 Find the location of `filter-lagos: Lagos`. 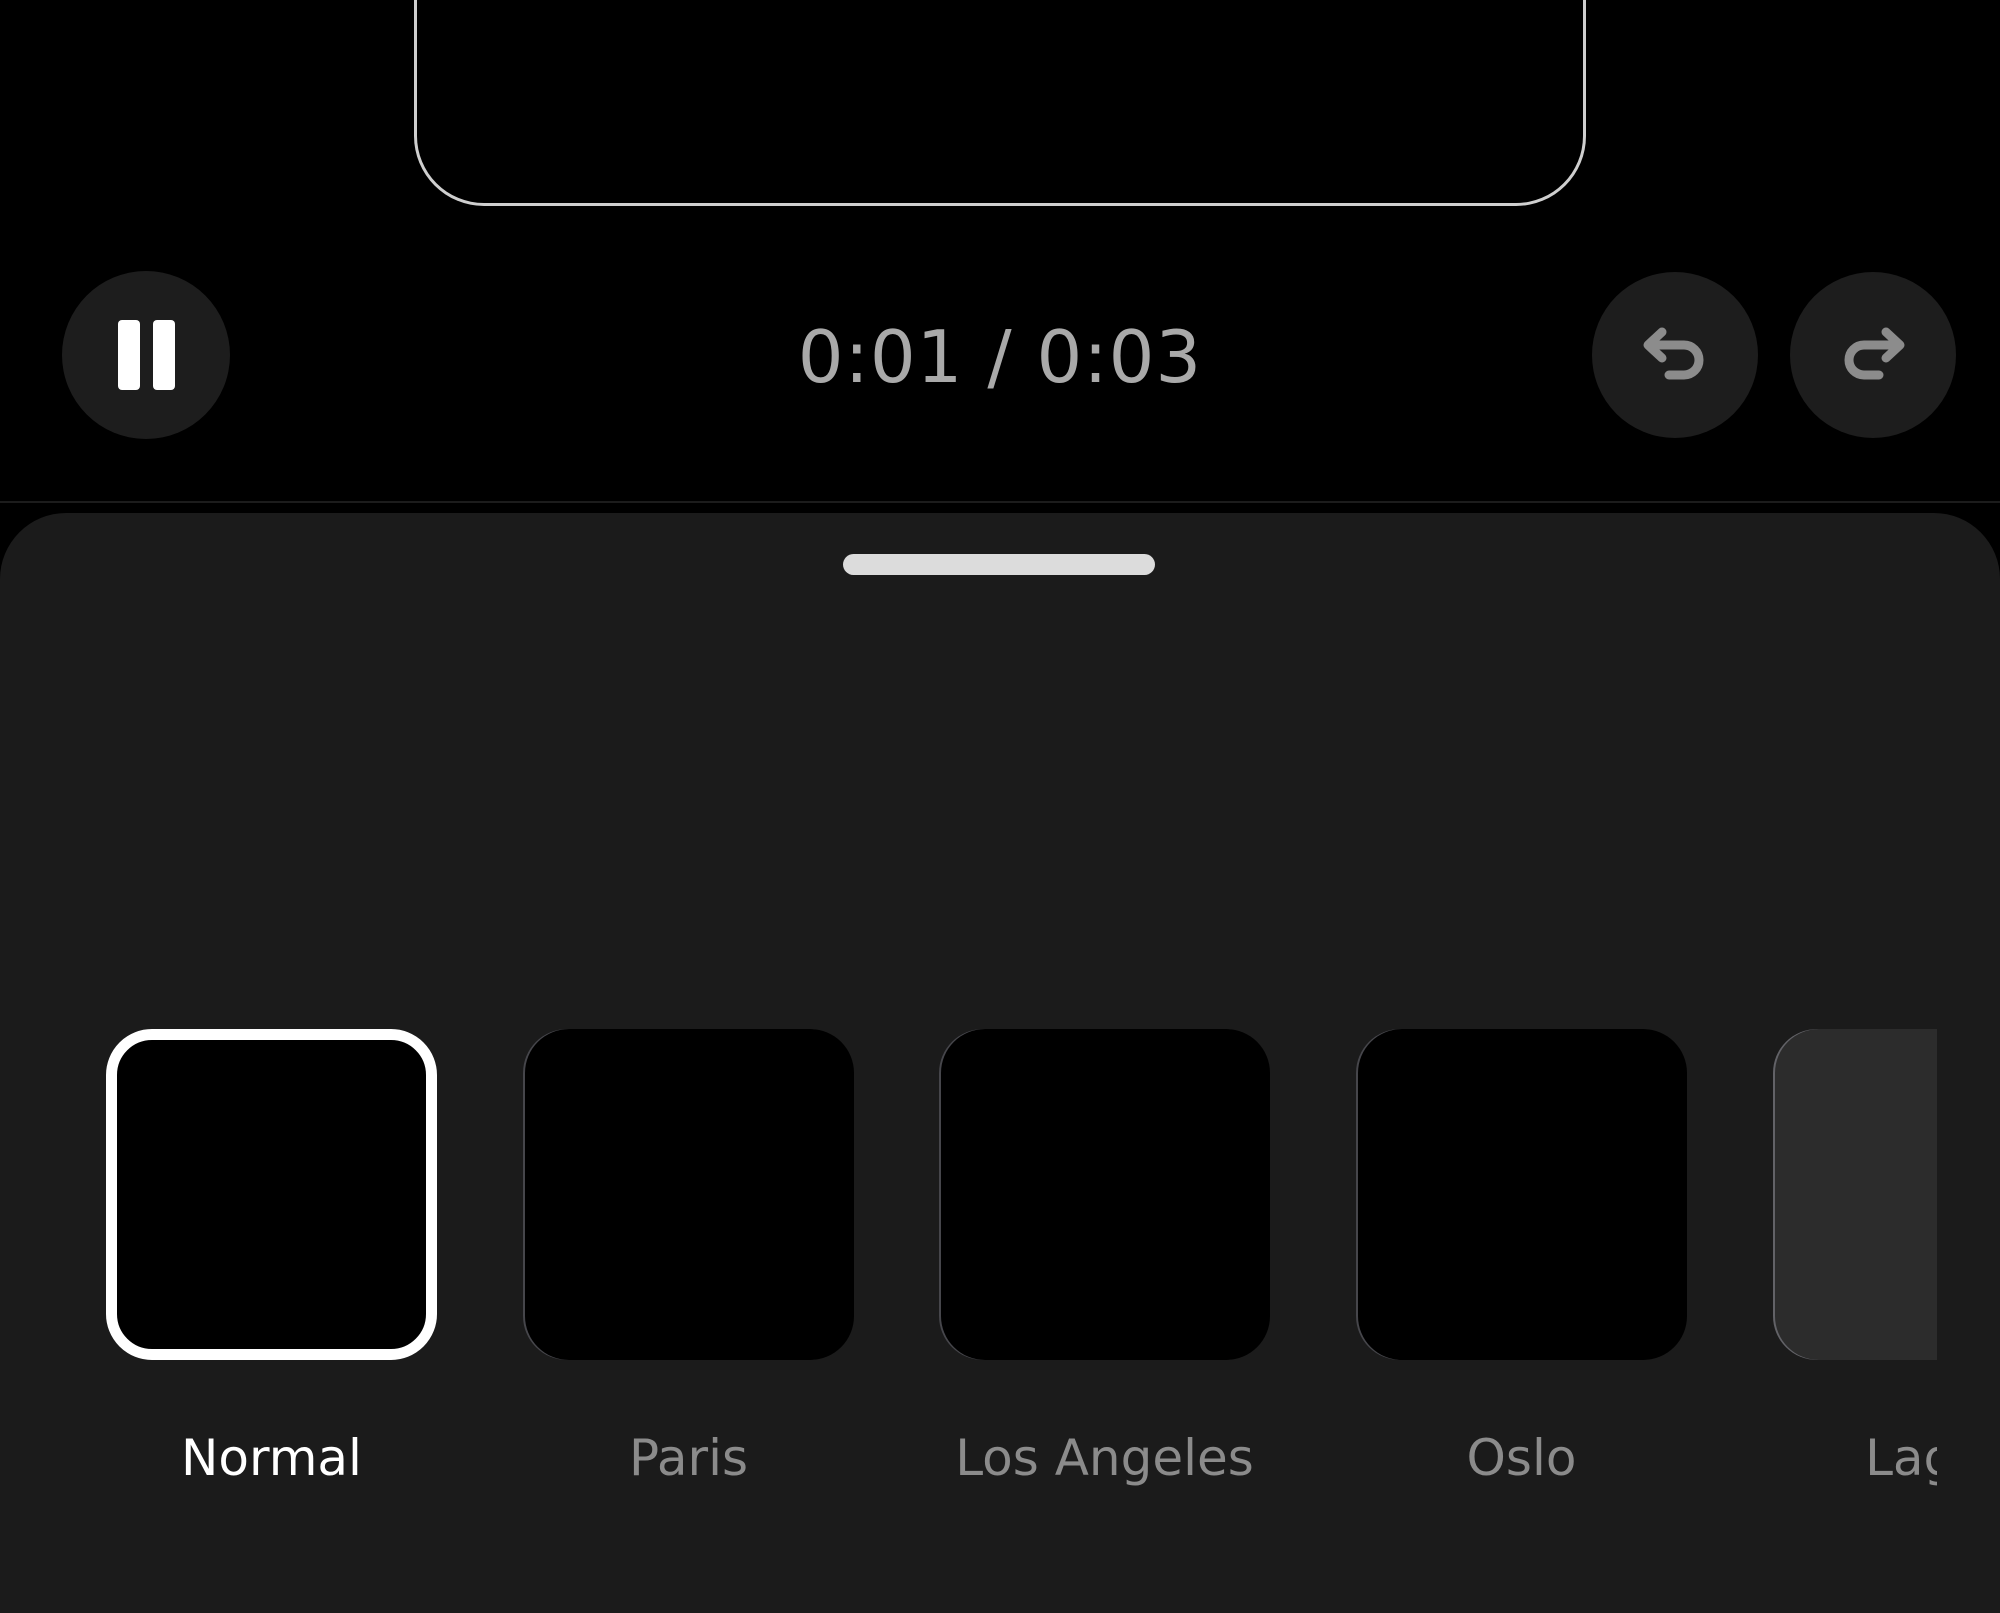

filter-lagos: Lagos is located at coordinates (1855, 1258).